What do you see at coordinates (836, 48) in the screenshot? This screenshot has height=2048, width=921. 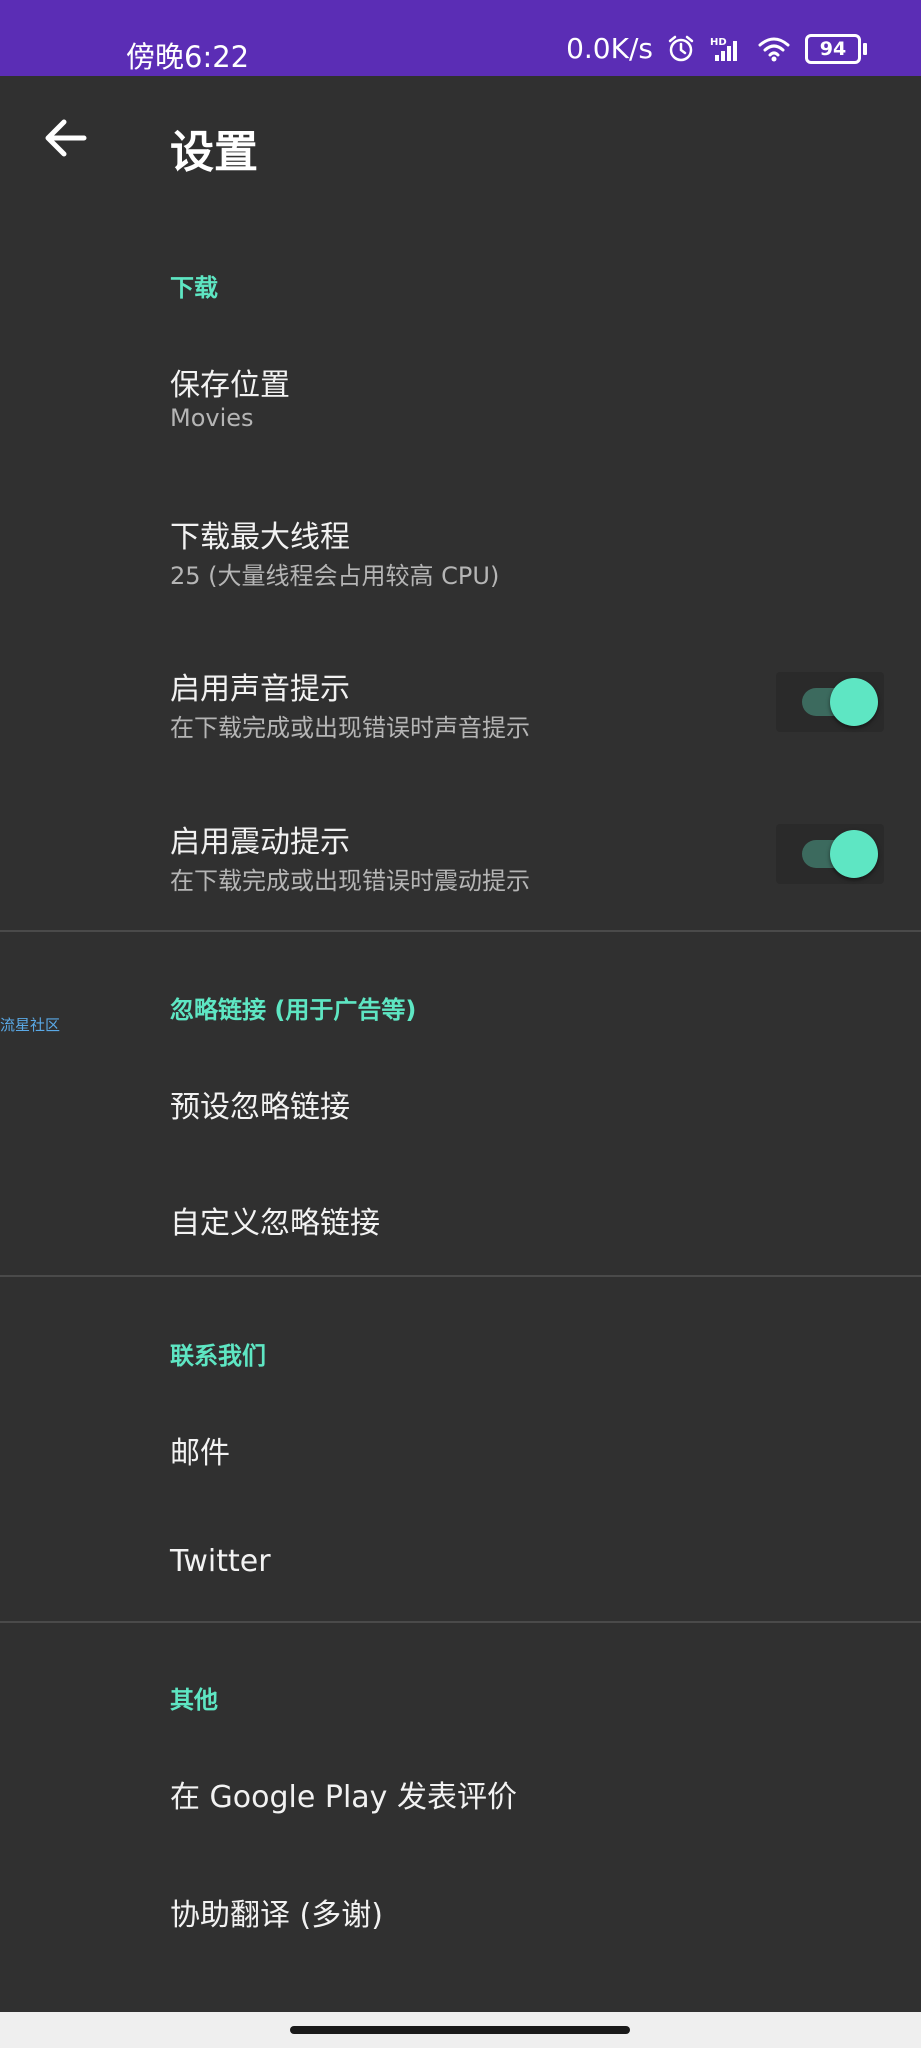 I see `battery-icon: 94` at bounding box center [836, 48].